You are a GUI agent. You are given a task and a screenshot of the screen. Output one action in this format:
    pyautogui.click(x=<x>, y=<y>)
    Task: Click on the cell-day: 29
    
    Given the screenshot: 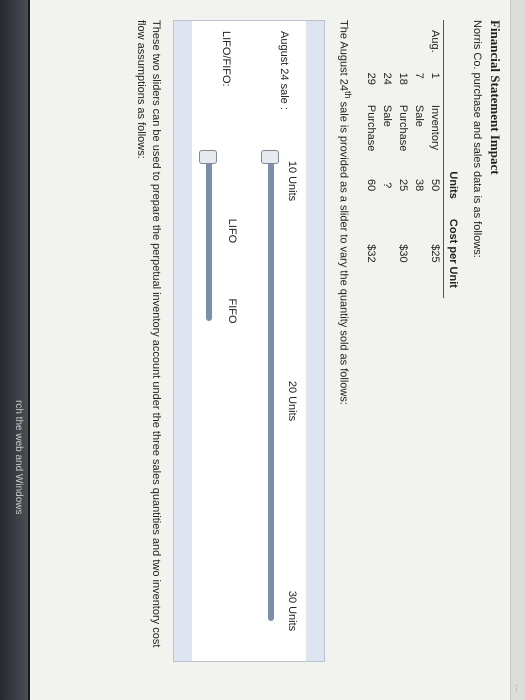 What is the action you would take?
    pyautogui.click(x=371, y=78)
    